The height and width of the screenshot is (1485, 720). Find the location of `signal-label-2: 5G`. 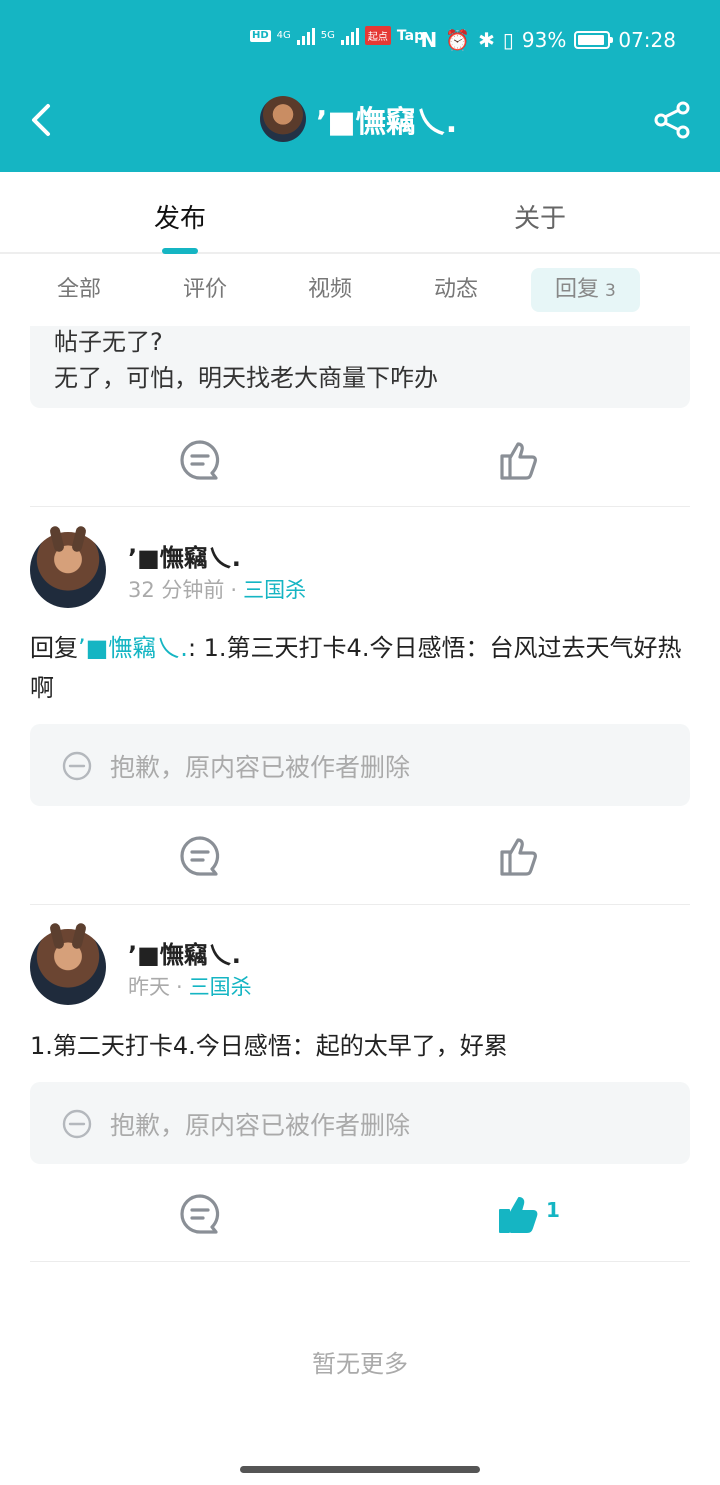

signal-label-2: 5G is located at coordinates (327, 35).